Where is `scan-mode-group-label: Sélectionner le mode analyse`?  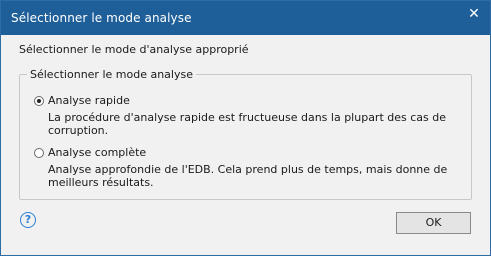
scan-mode-group-label: Sélectionner le mode analyse is located at coordinates (111, 74).